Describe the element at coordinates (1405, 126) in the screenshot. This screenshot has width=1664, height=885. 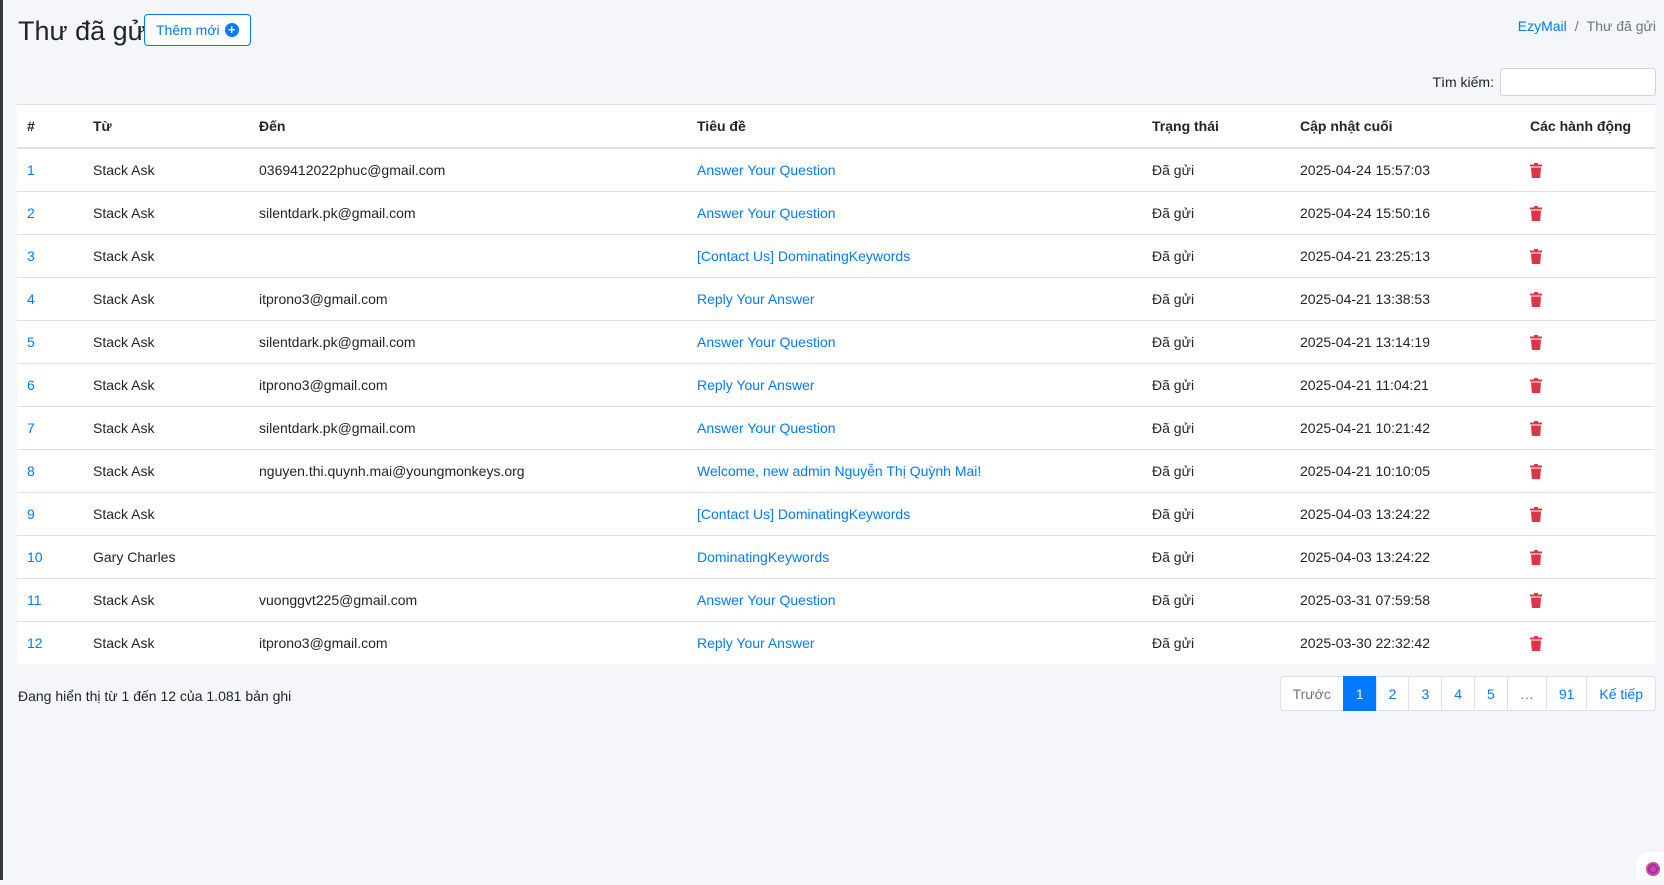
I see `column-header: Cập nhật cuối` at that location.